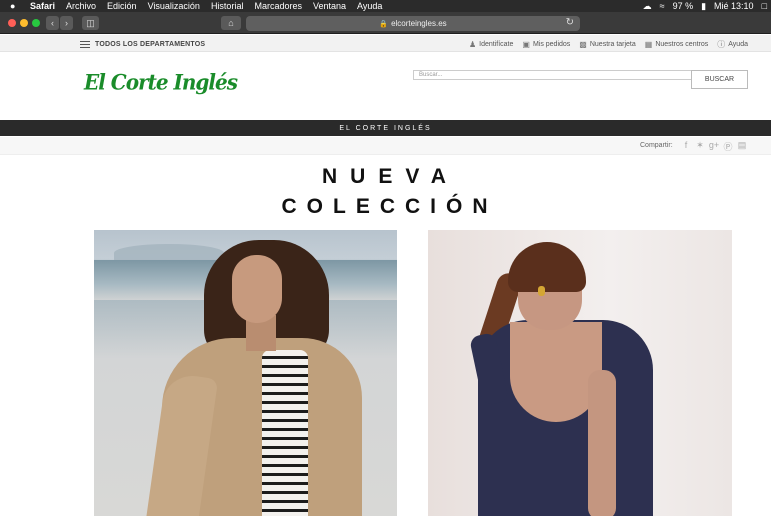 Image resolution: width=771 pixels, height=516 pixels. I want to click on hamburger-icon, so click(85, 44).